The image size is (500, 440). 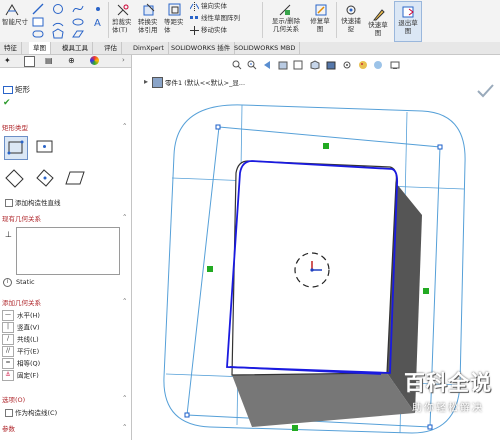 I want to click on dimxpert-tab-icon: ⊕, so click(x=71, y=60).